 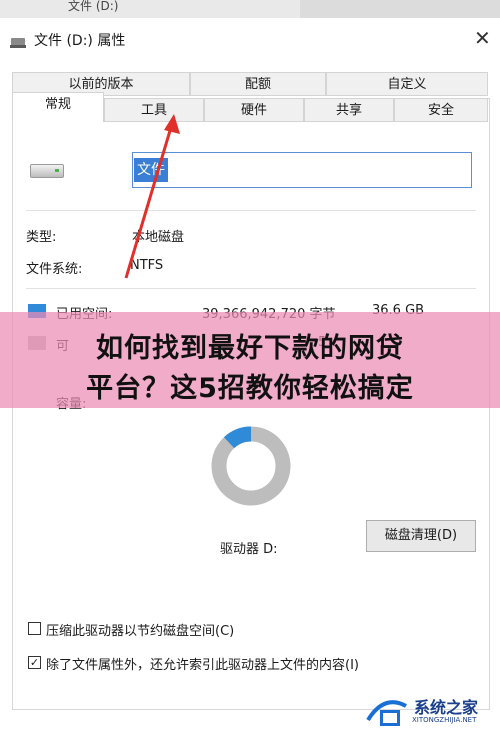 I want to click on banner-line-1: 如何找到最好下款的网贷, so click(x=250, y=348).